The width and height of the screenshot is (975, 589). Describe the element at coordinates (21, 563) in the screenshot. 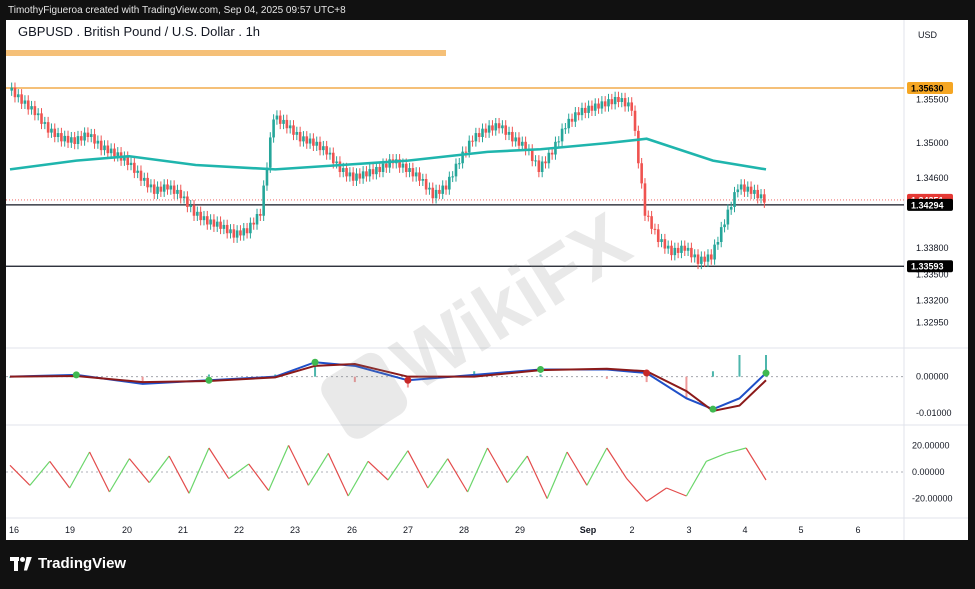

I see `tradingview-logo-icon` at that location.